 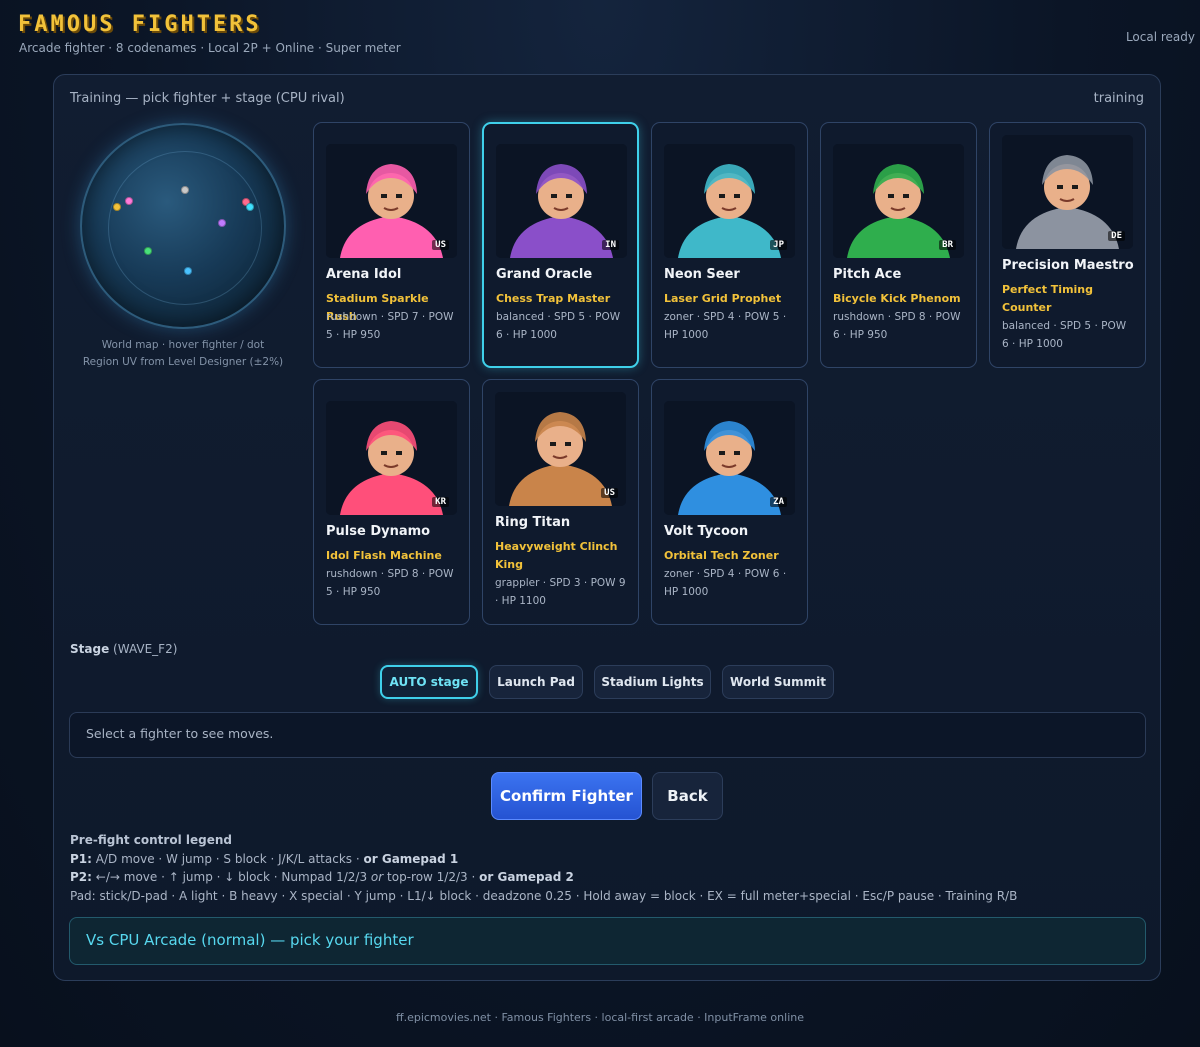 What do you see at coordinates (610, 245) in the screenshot?
I see `country-badge: IN` at bounding box center [610, 245].